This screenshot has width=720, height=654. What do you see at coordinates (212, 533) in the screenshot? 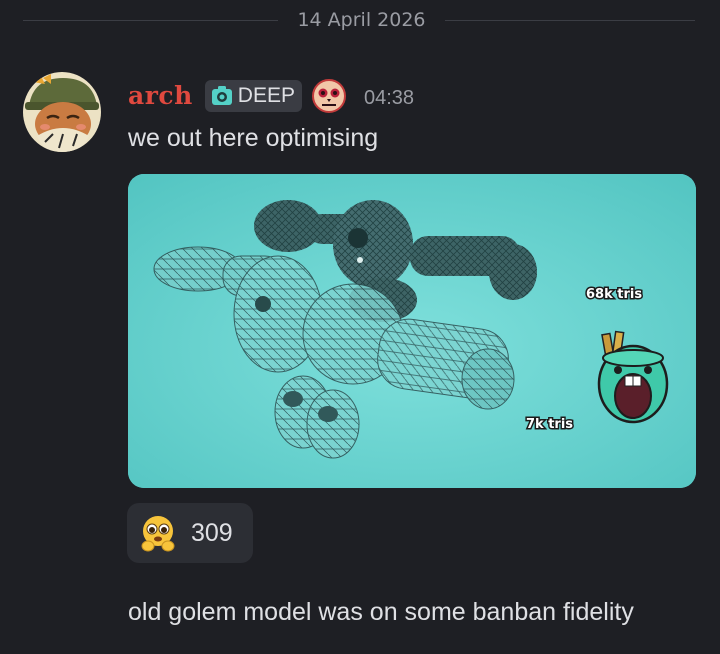
I see `reaction-count: 309` at bounding box center [212, 533].